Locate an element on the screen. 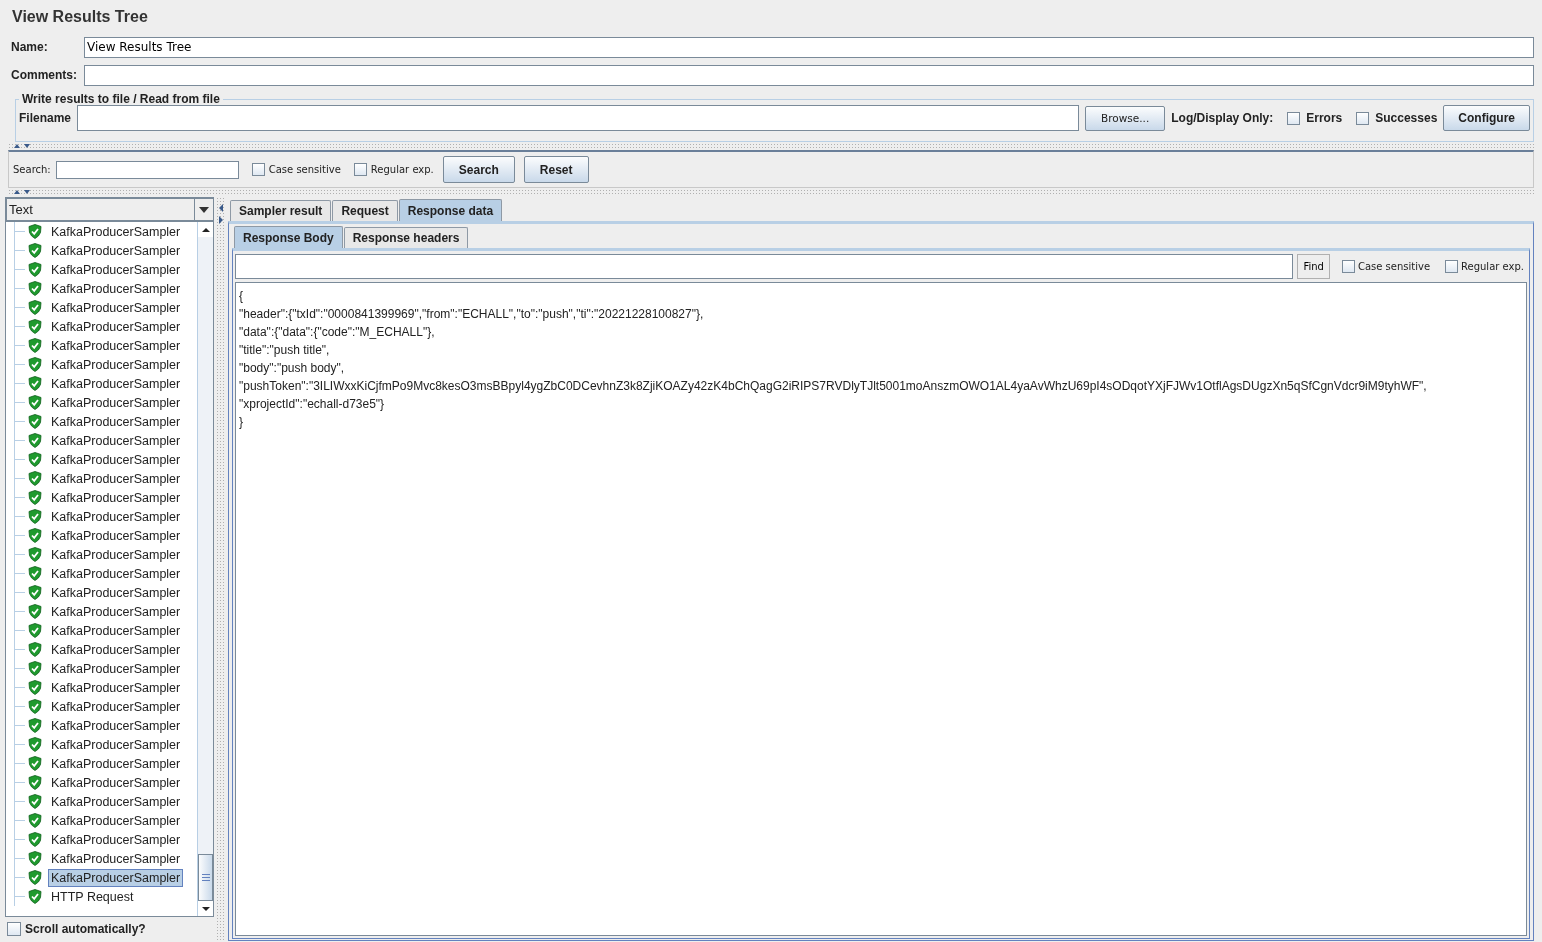  tab: Response data is located at coordinates (450, 210).